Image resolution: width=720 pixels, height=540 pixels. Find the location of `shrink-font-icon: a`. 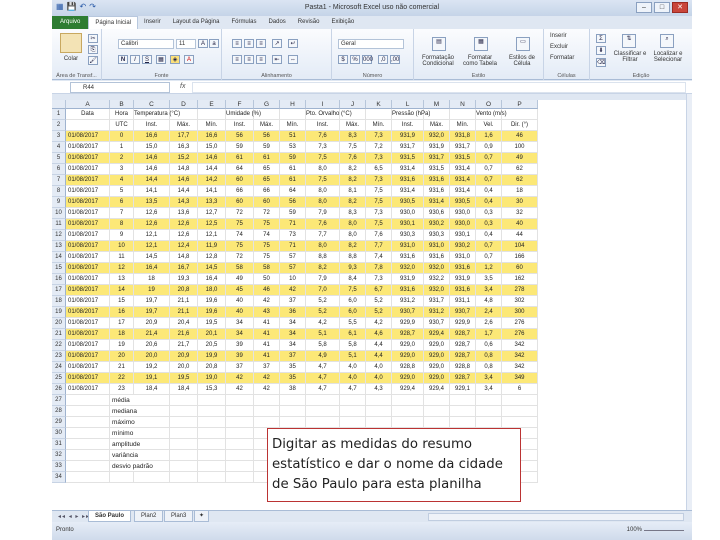

shrink-font-icon: a is located at coordinates (214, 43).